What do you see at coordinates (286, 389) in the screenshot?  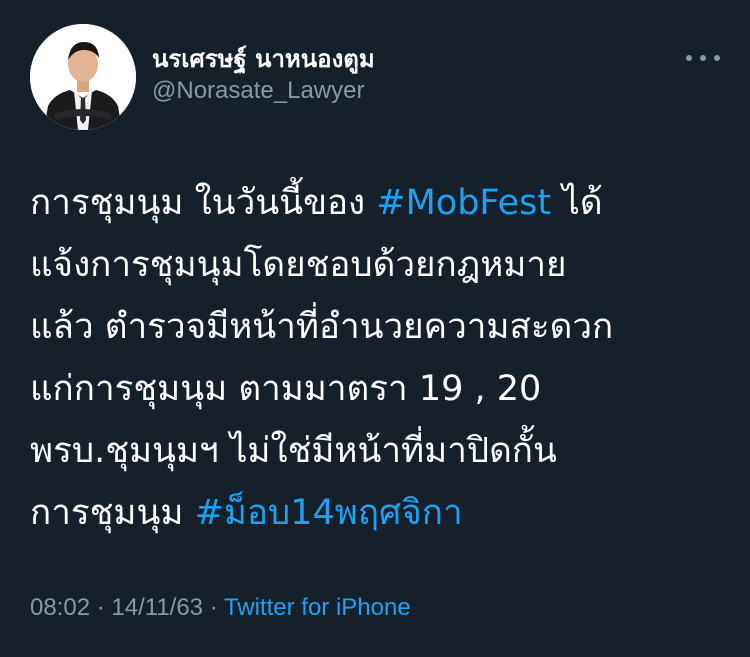 I see `tweet-line: แก่การชุมนุม ตามมาตรา 19 , 20` at bounding box center [286, 389].